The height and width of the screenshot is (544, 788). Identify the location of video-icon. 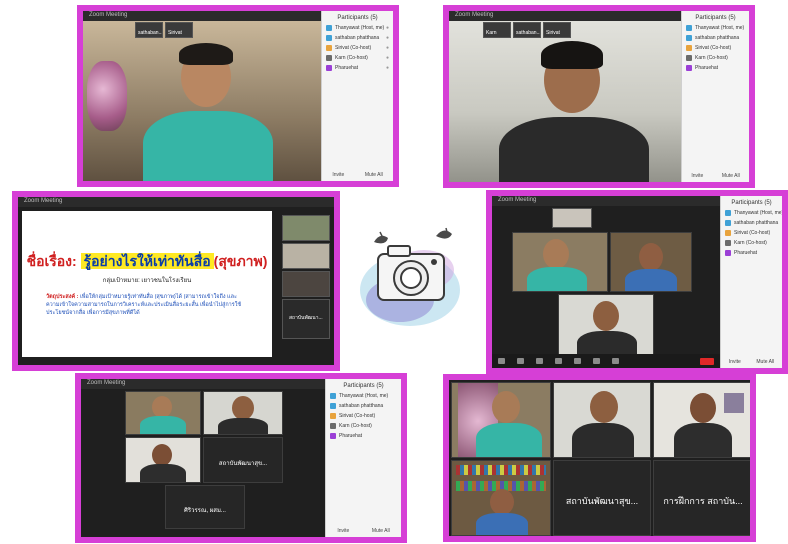
(520, 361).